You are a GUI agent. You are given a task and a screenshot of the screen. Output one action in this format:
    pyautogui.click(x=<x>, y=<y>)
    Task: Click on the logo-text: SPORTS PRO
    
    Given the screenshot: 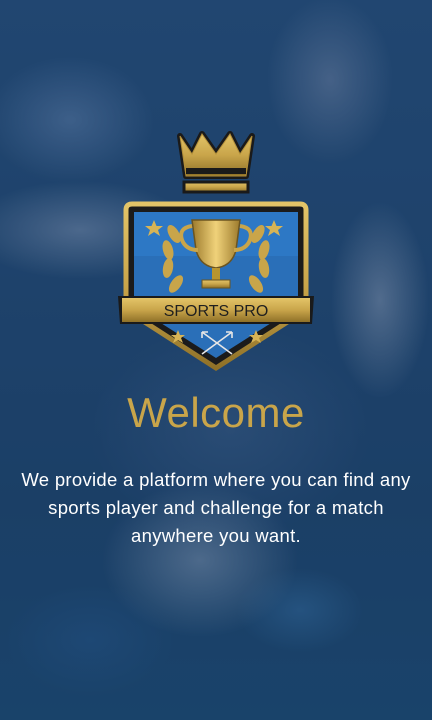 What is the action you would take?
    pyautogui.click(x=216, y=311)
    